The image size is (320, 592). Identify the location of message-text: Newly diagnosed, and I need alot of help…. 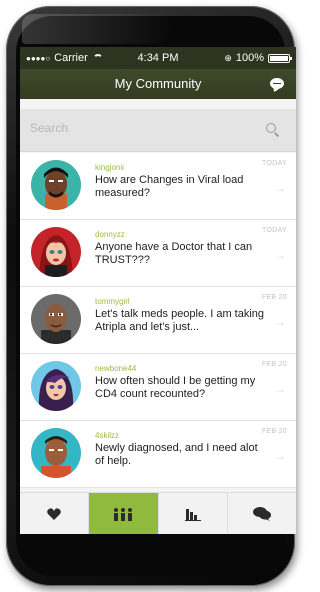
(176, 454).